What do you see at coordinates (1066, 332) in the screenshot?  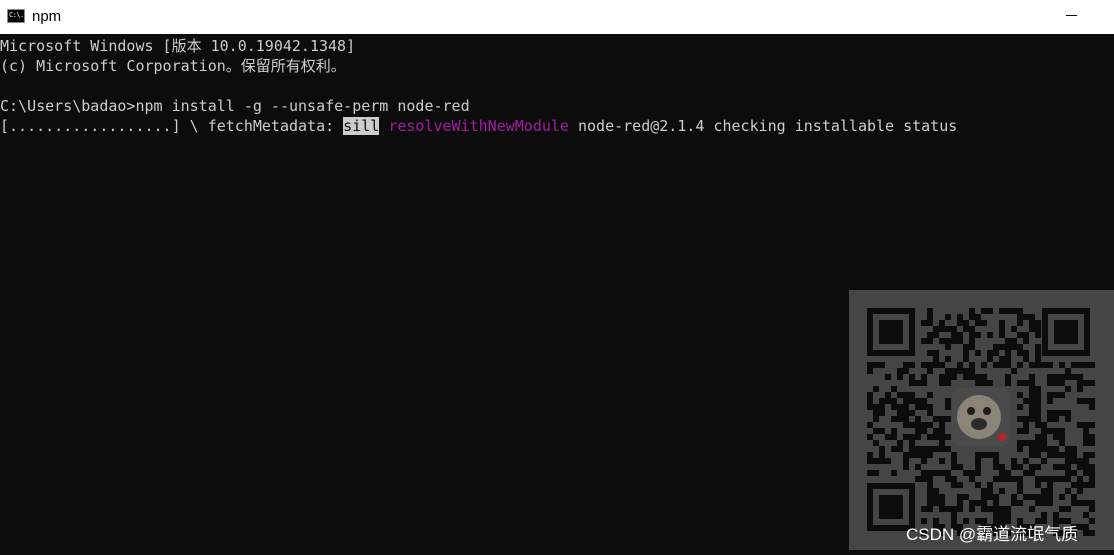 I see `qr-finder-top-right` at bounding box center [1066, 332].